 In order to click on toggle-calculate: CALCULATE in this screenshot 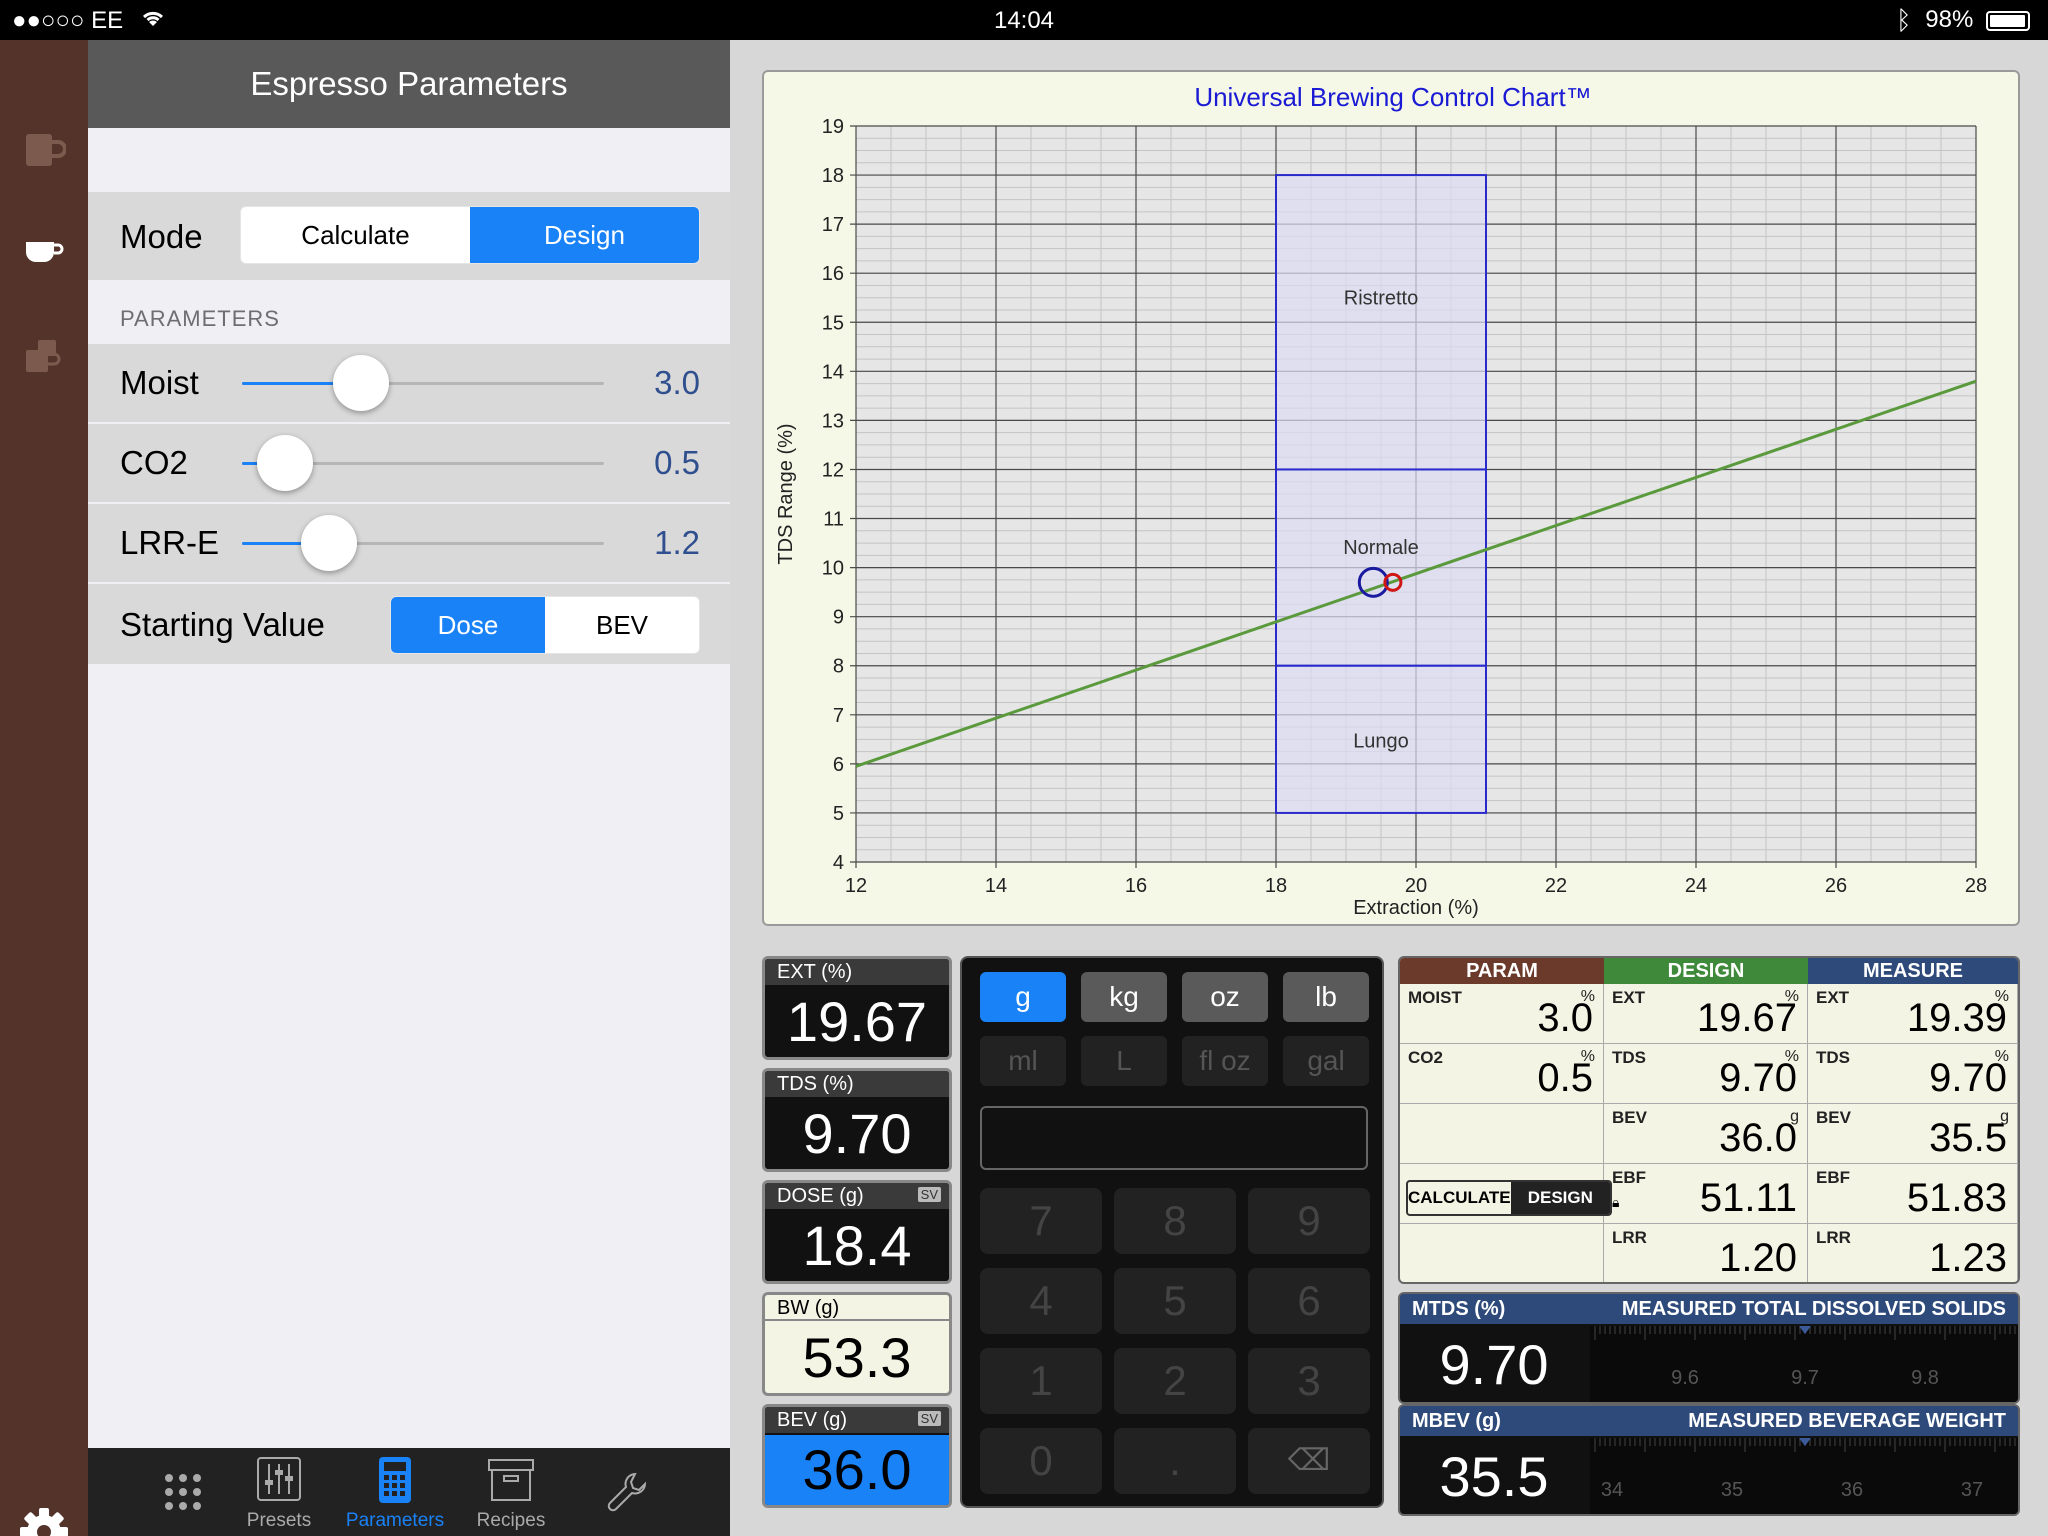, I will do `click(1459, 1198)`.